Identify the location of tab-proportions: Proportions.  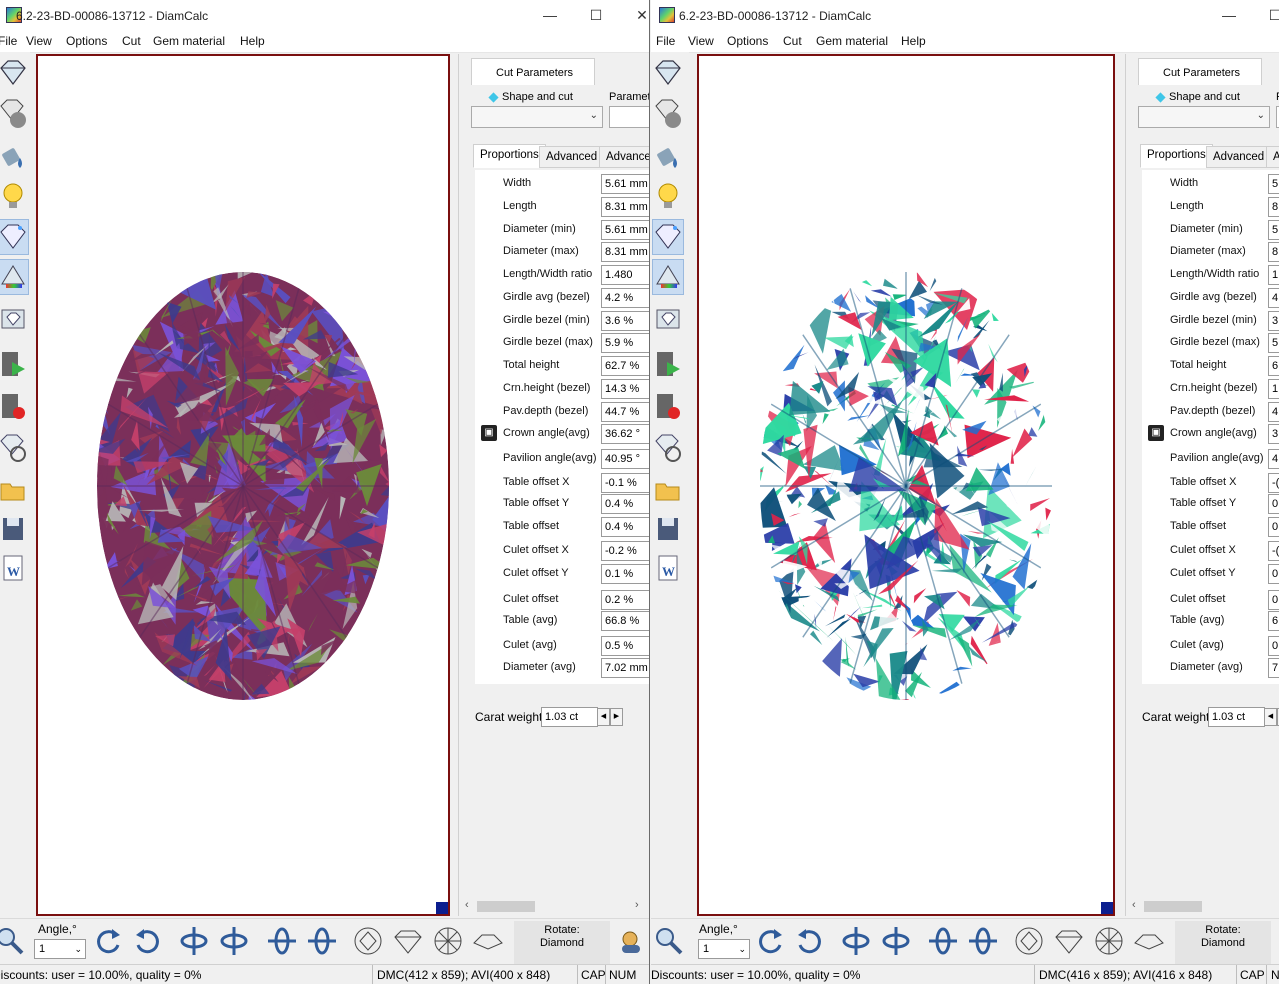
(509, 156).